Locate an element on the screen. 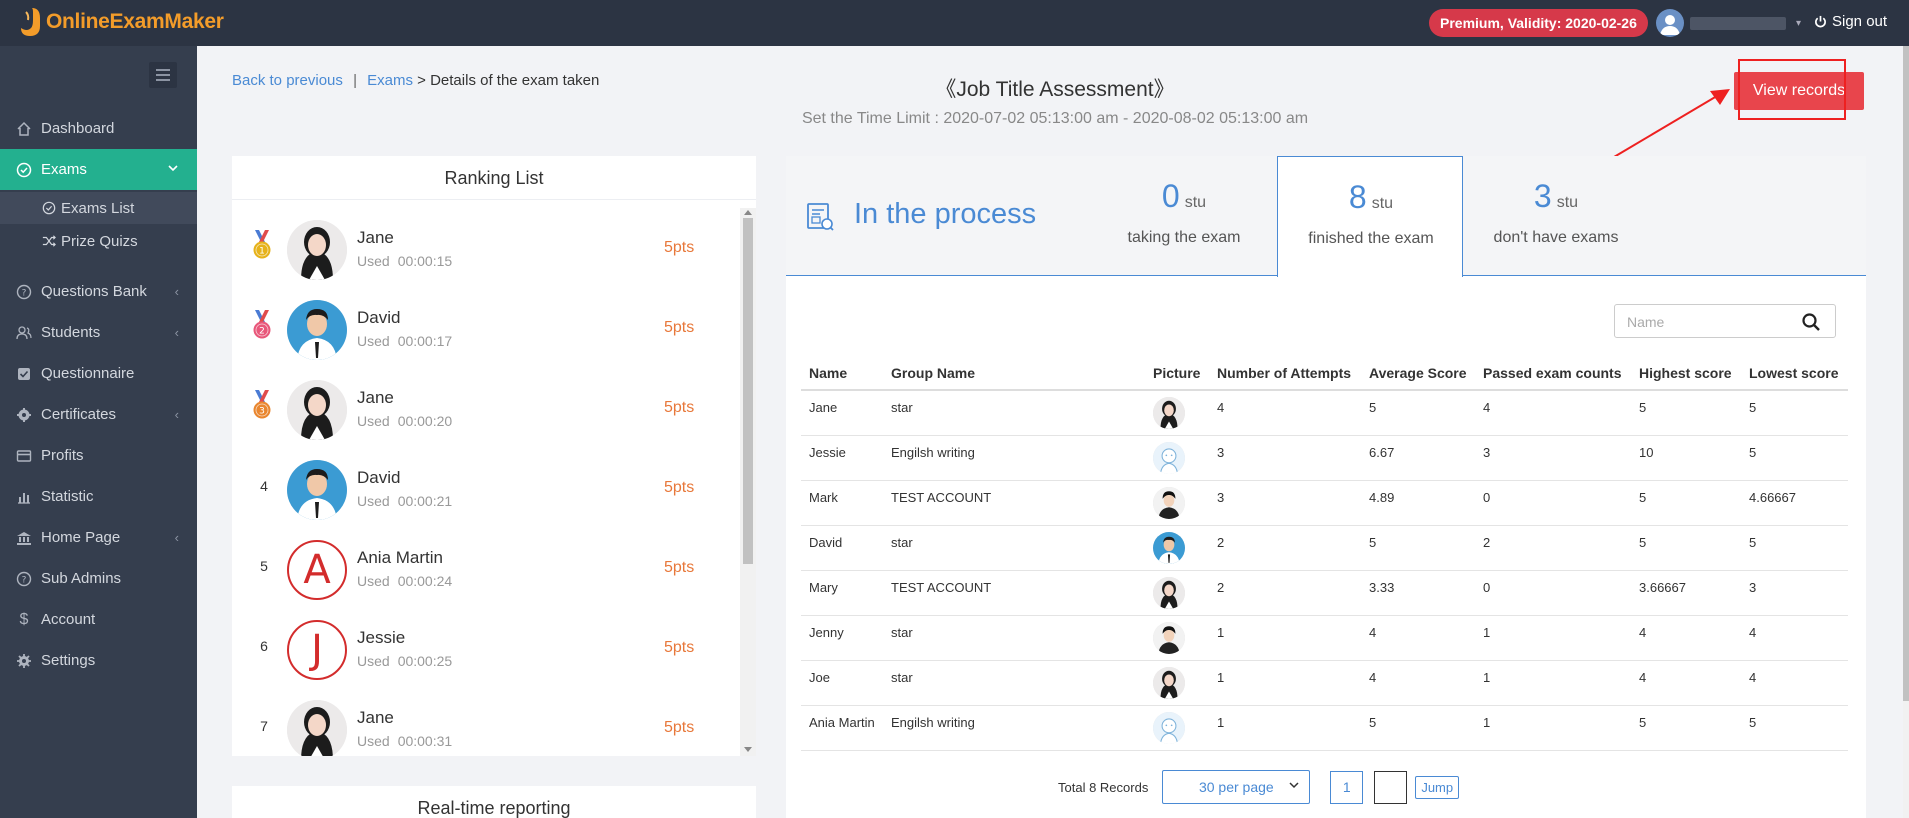 The width and height of the screenshot is (1909, 818). chevron-down-icon is located at coordinates (173, 168).